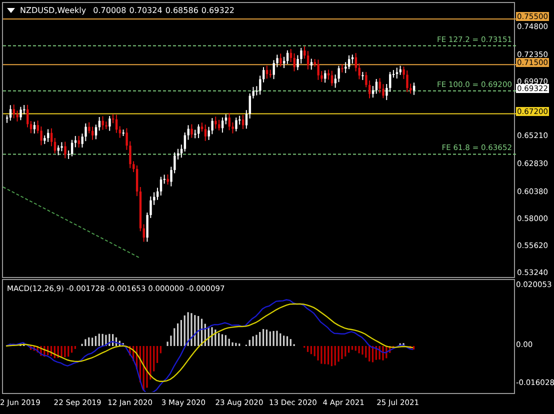 The image size is (554, 414). Describe the element at coordinates (218, 10) in the screenshot. I see `ohlc-value: 0.69322` at that location.